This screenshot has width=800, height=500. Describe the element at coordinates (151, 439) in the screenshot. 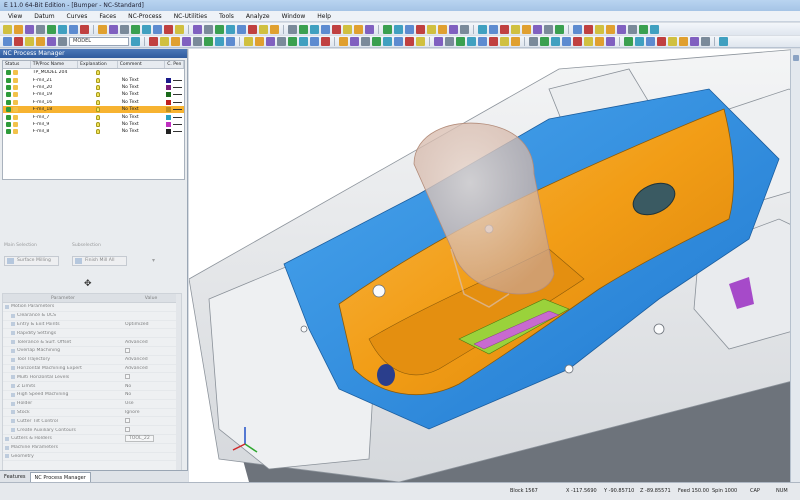

I see `parameter-value-cell: TOOL_22` at that location.